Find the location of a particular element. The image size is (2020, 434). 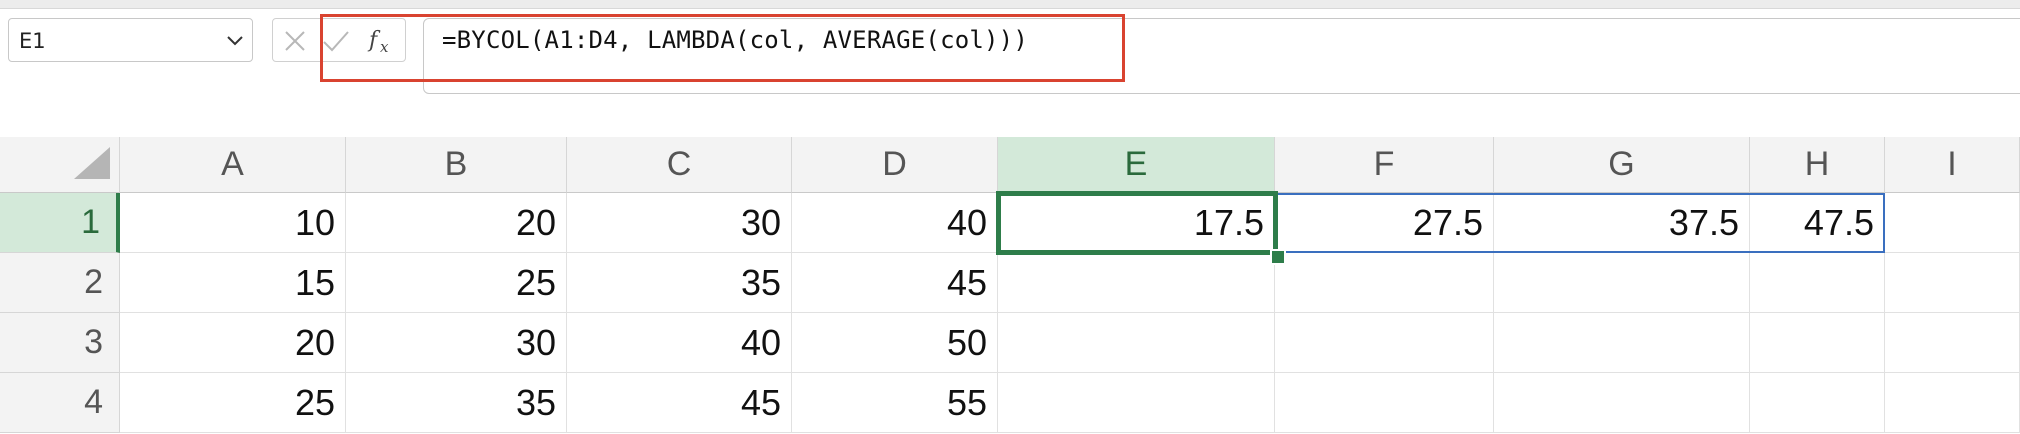

cell-c4: 45 is located at coordinates (679, 403).